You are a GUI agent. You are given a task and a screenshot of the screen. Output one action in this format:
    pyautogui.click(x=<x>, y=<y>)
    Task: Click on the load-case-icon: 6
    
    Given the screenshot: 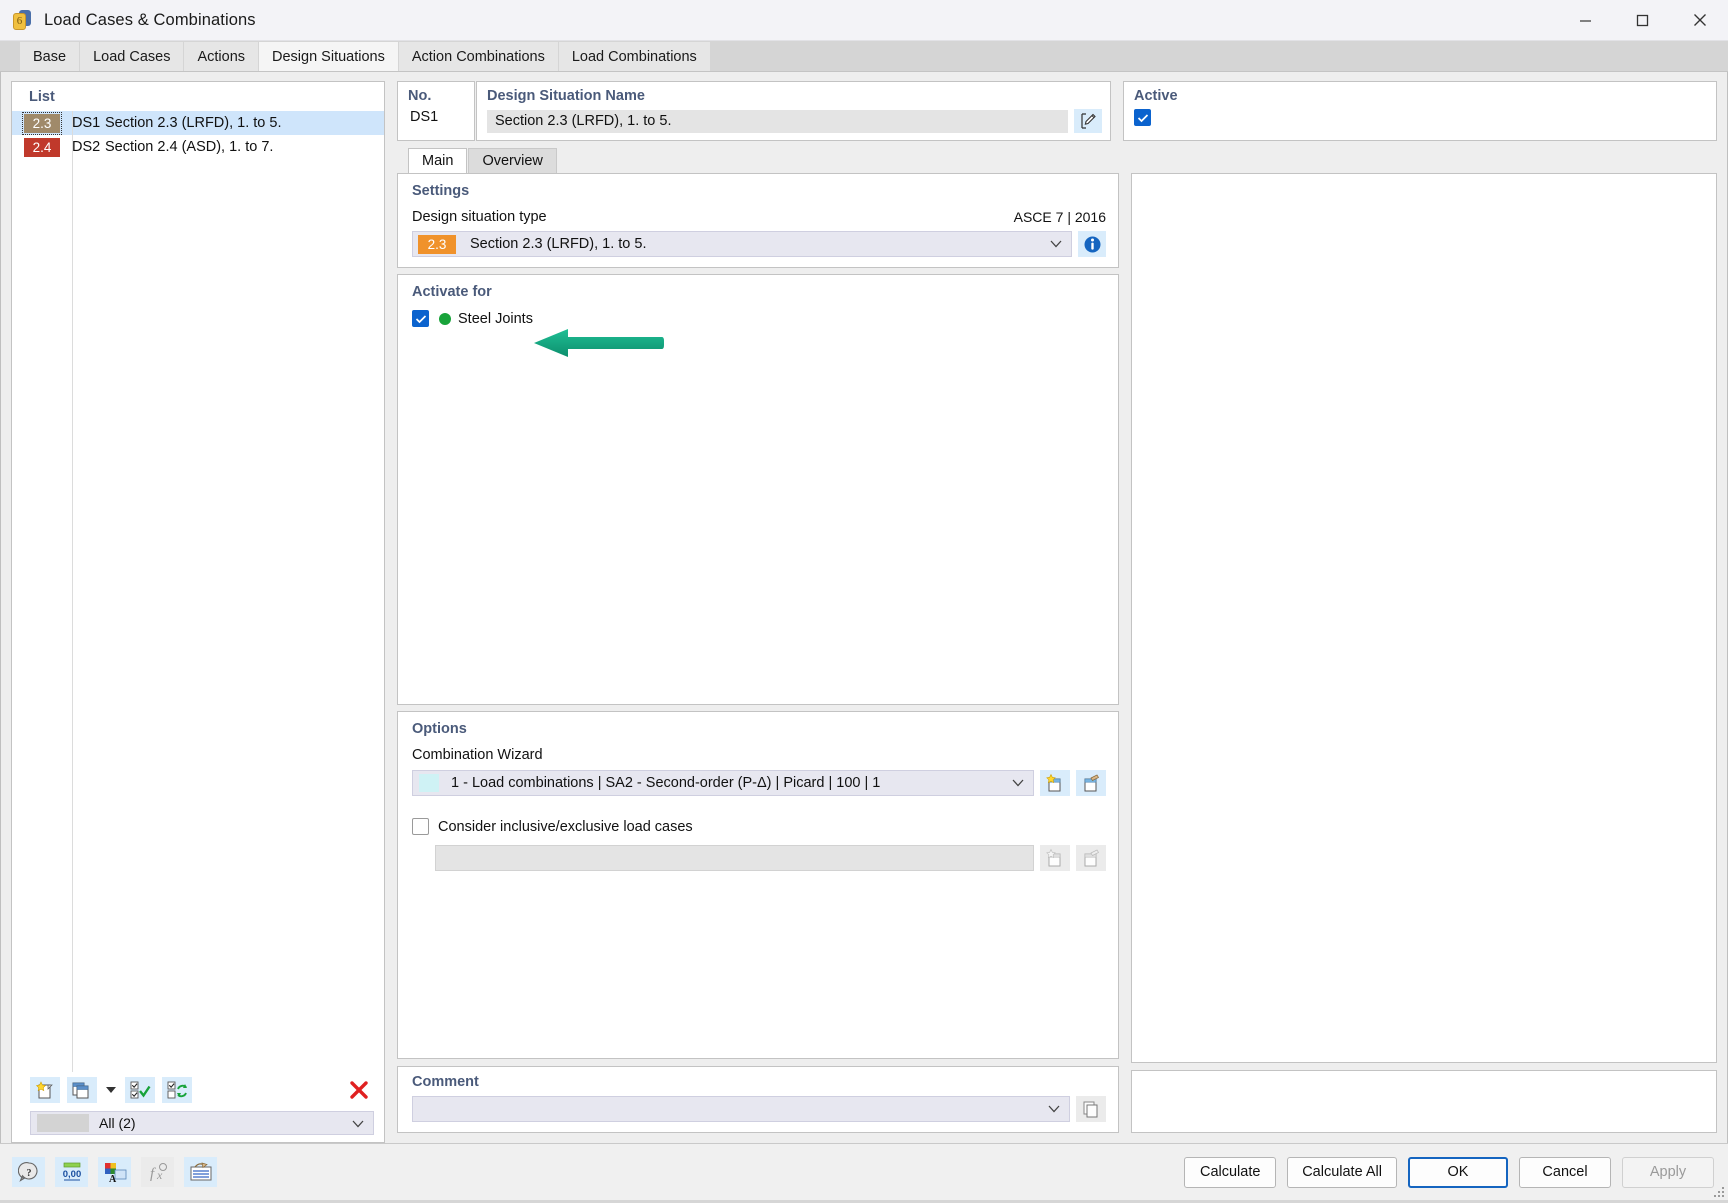 What is the action you would take?
    pyautogui.click(x=23, y=20)
    